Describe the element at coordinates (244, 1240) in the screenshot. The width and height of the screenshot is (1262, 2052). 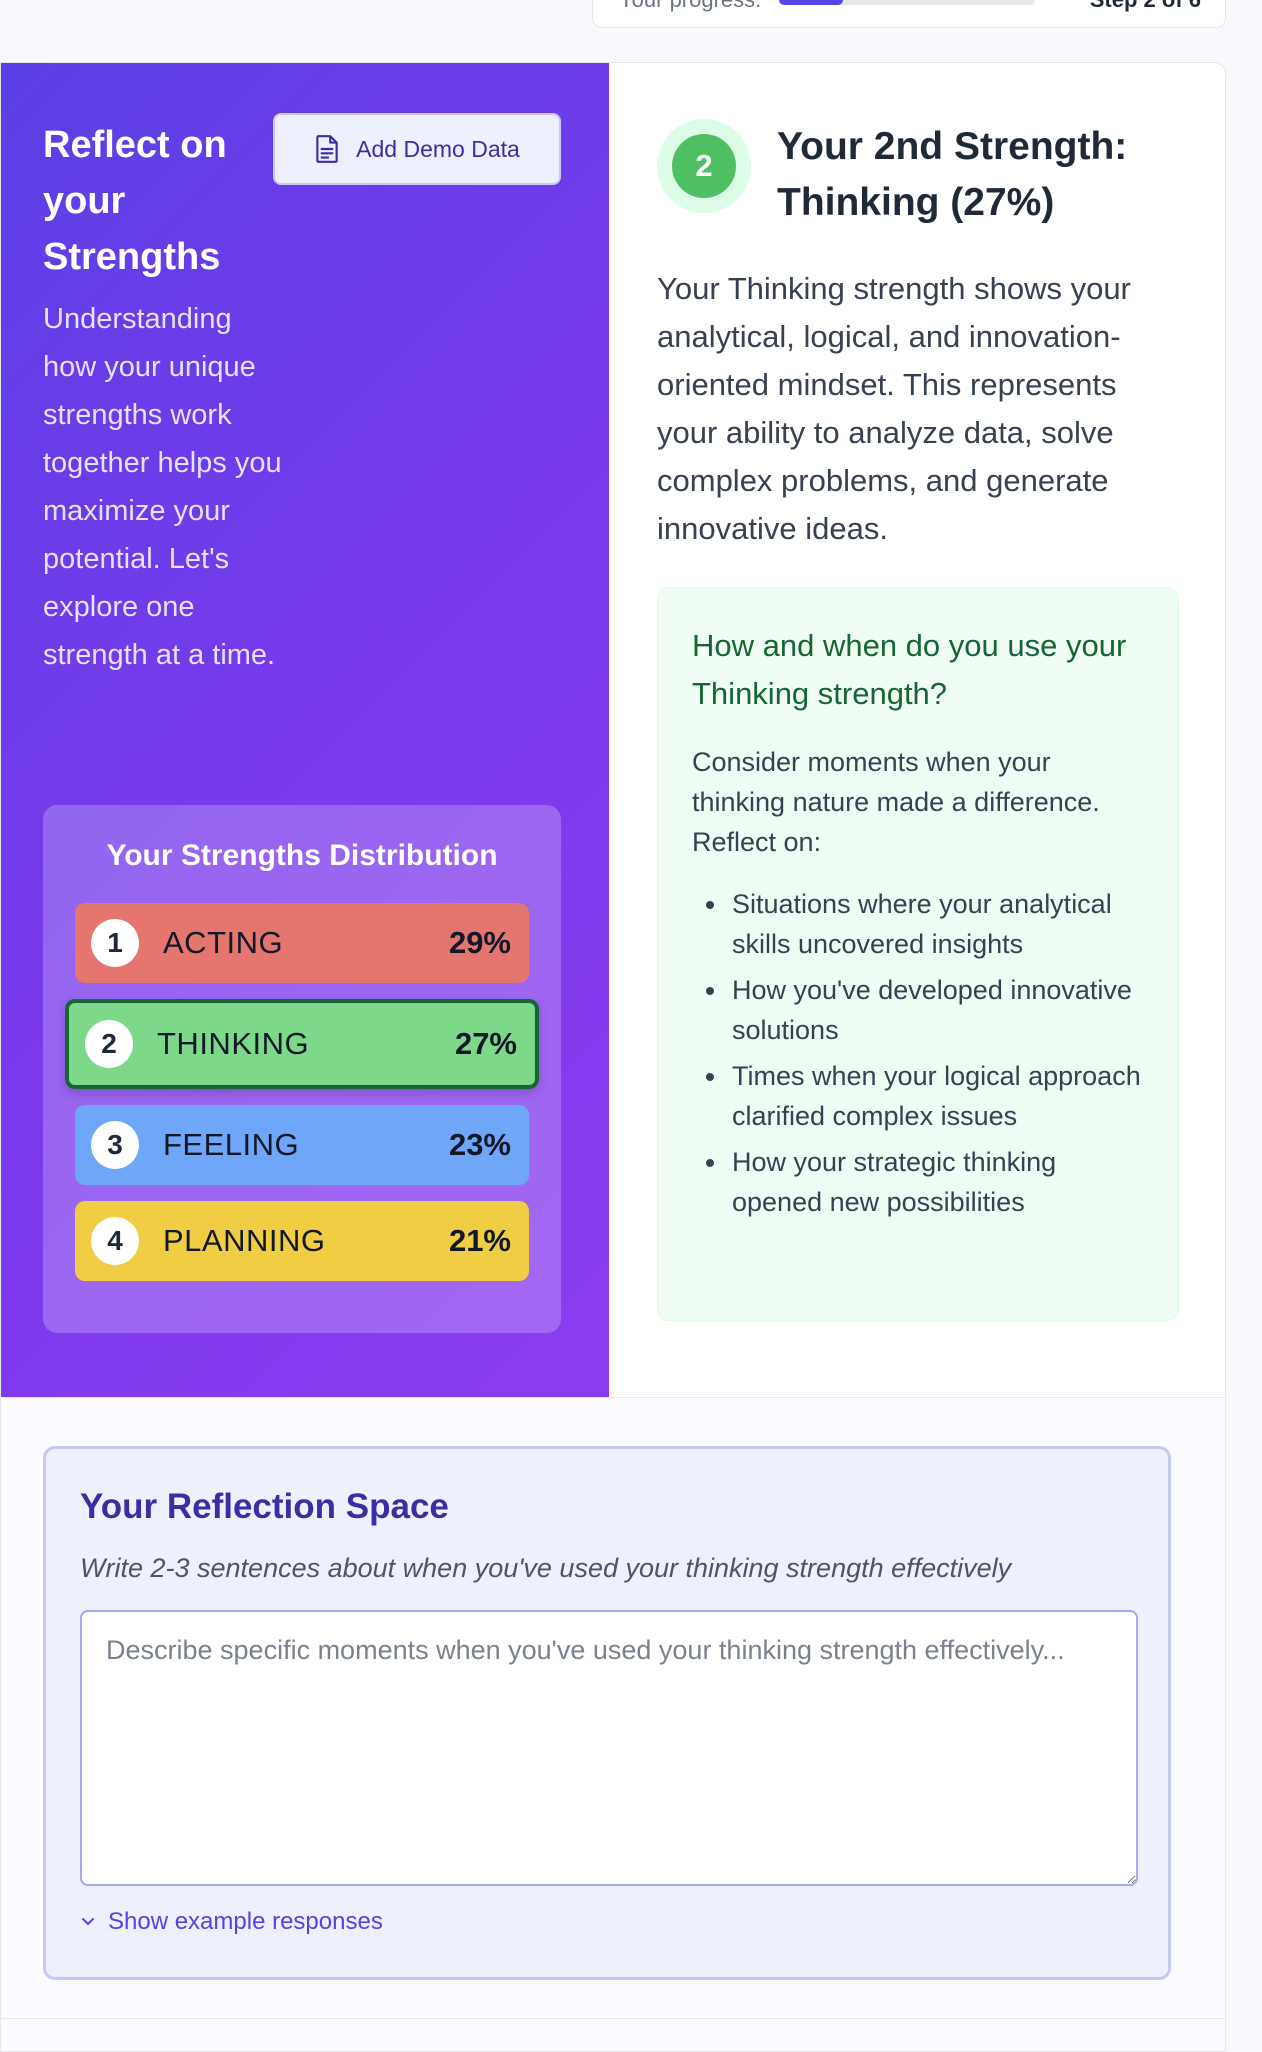
I see `strength-name: PLANNING` at that location.